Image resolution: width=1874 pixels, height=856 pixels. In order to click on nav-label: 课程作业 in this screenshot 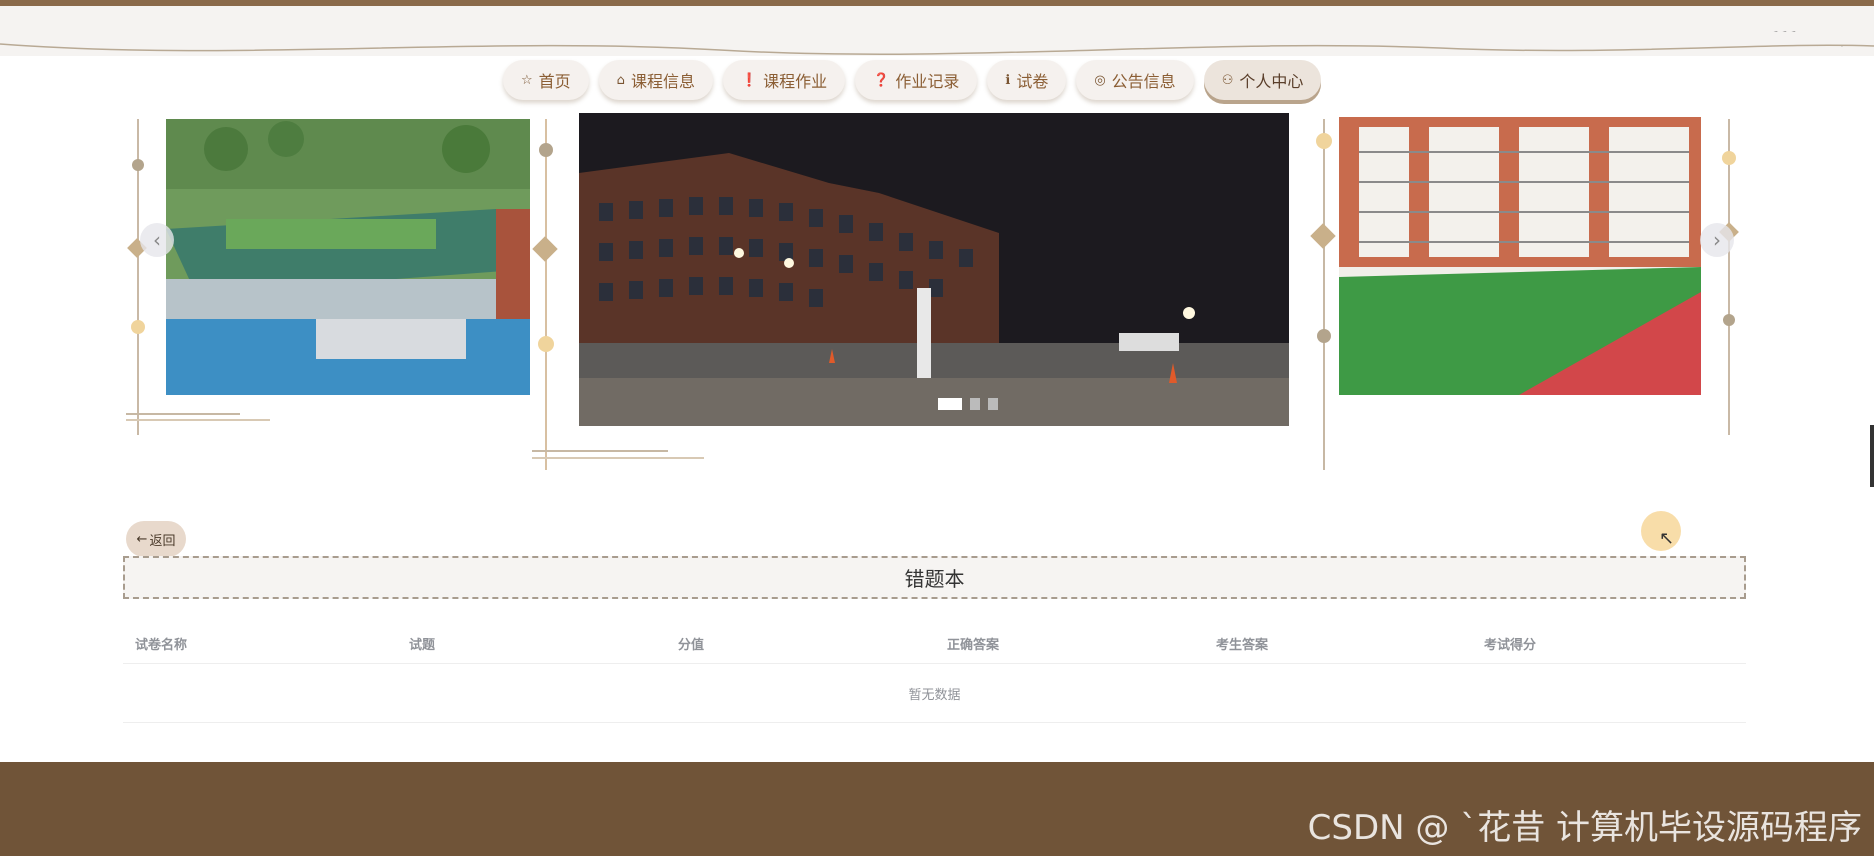, I will do `click(795, 81)`.